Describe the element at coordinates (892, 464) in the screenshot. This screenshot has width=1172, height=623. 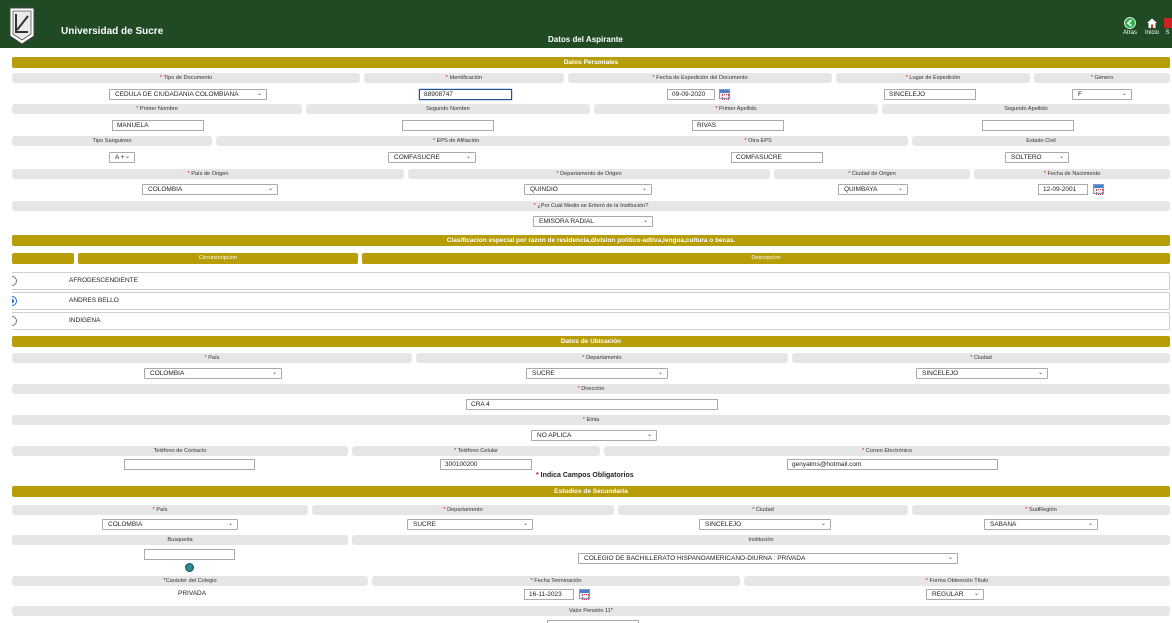
I see `correo-input: genyalms@hotmail.com` at that location.